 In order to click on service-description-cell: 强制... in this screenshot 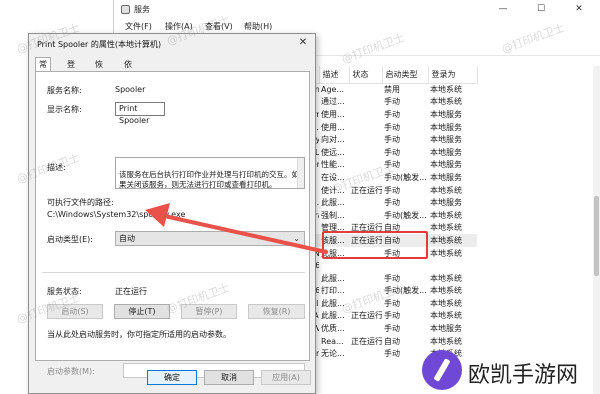, I will do `click(333, 215)`.